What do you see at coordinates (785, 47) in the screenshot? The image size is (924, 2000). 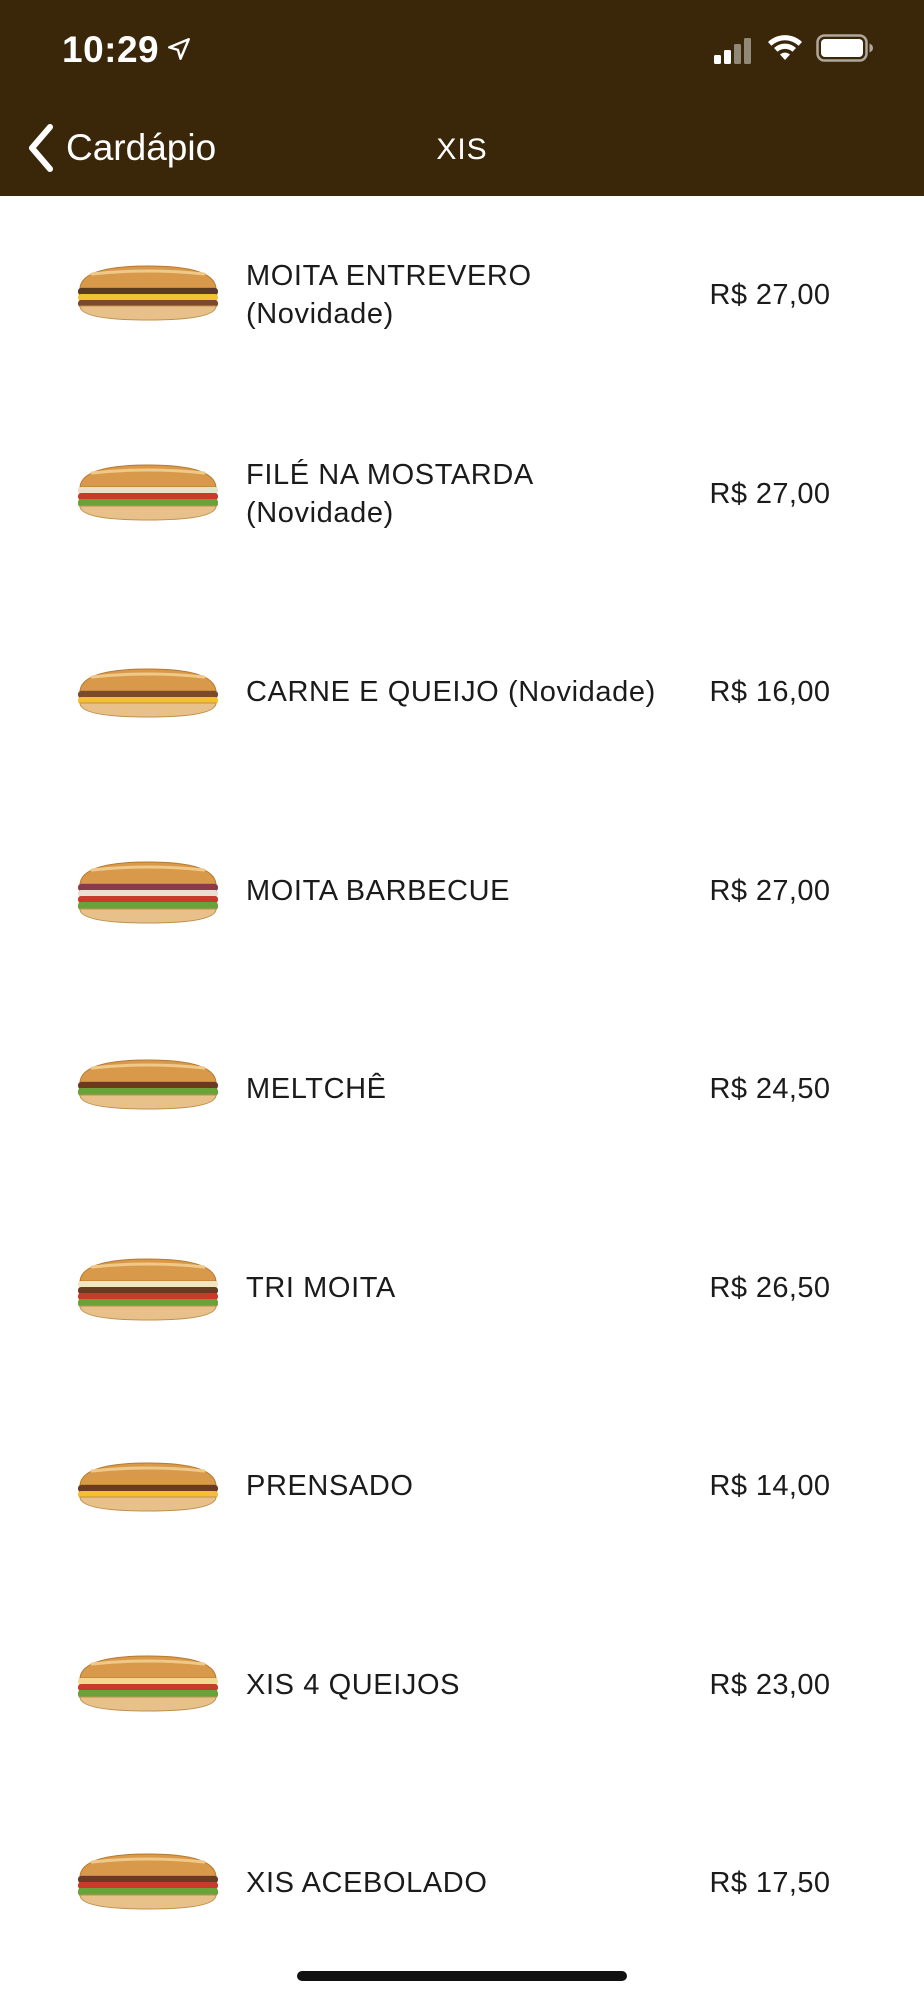 I see `wifi-icon` at bounding box center [785, 47].